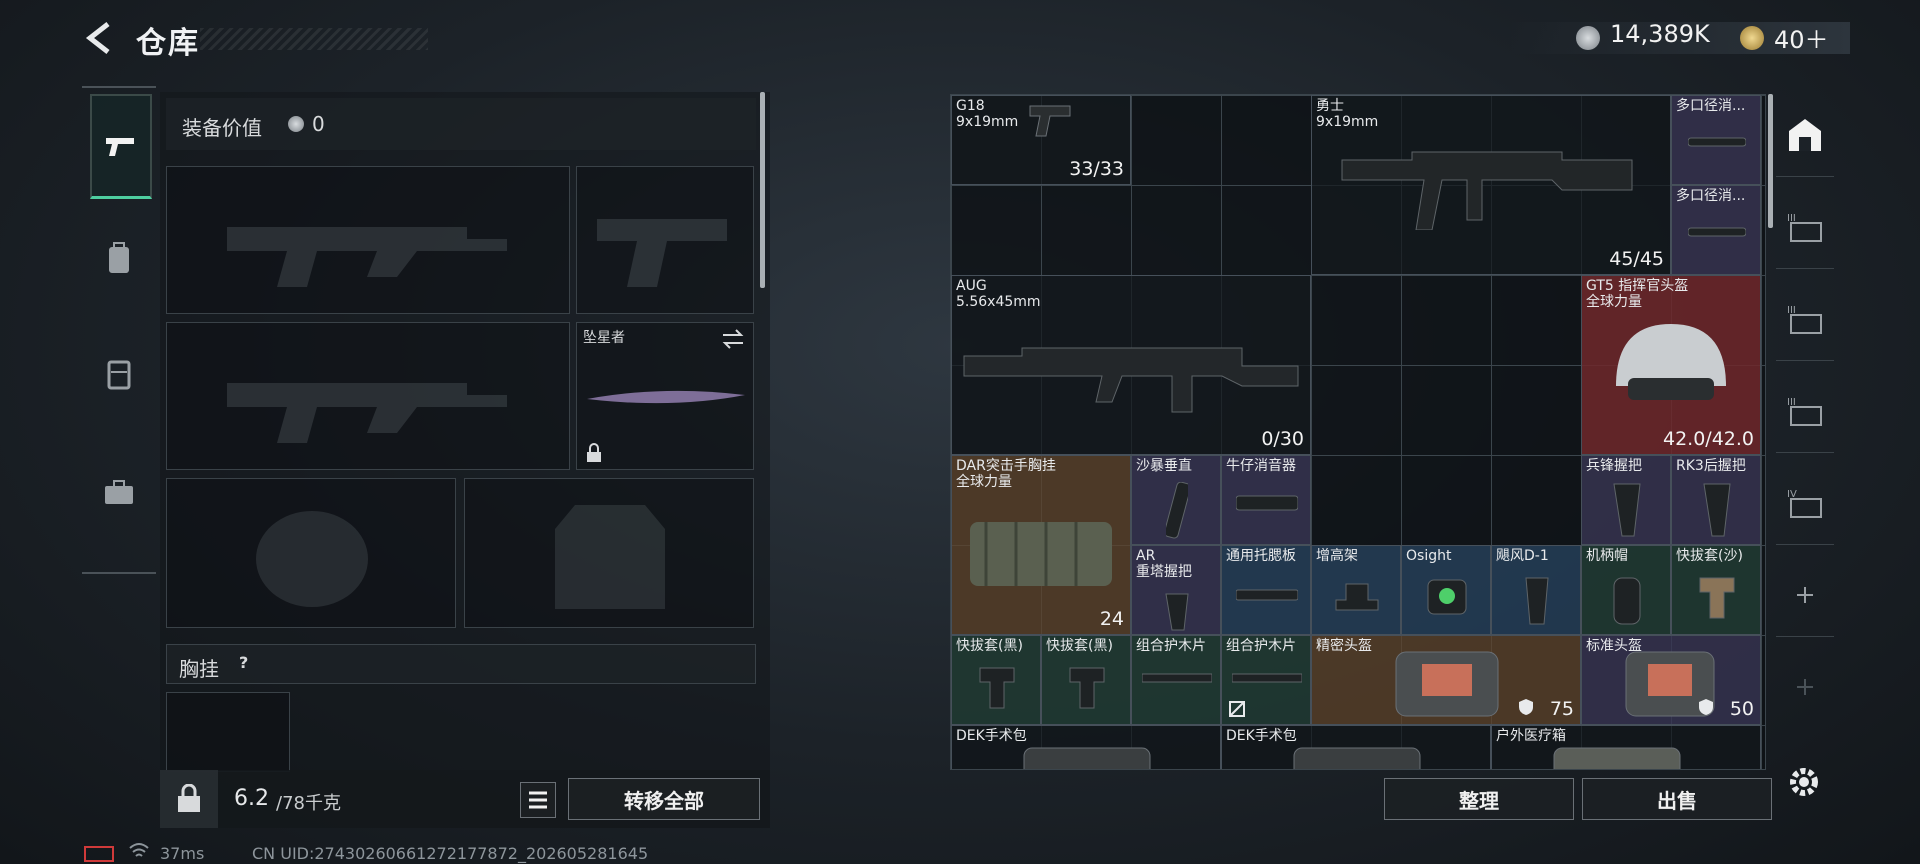 The image size is (1920, 864). I want to click on battery-icon, so click(99, 854).